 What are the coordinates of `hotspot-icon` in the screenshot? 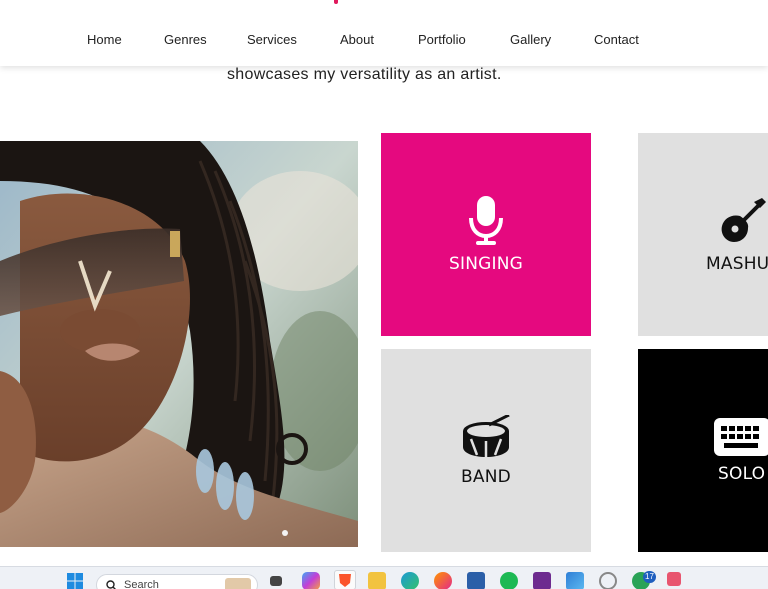 It's located at (608, 580).